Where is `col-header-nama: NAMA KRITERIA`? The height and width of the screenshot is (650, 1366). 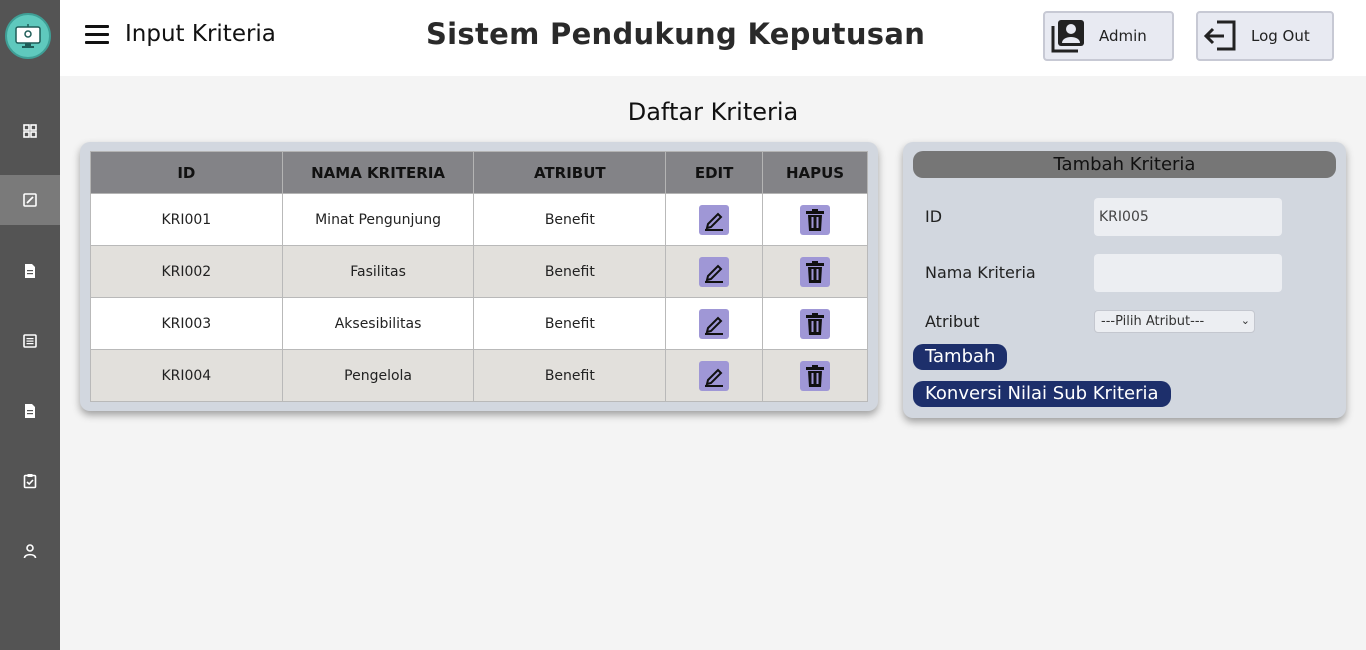
col-header-nama: NAMA KRITERIA is located at coordinates (378, 172).